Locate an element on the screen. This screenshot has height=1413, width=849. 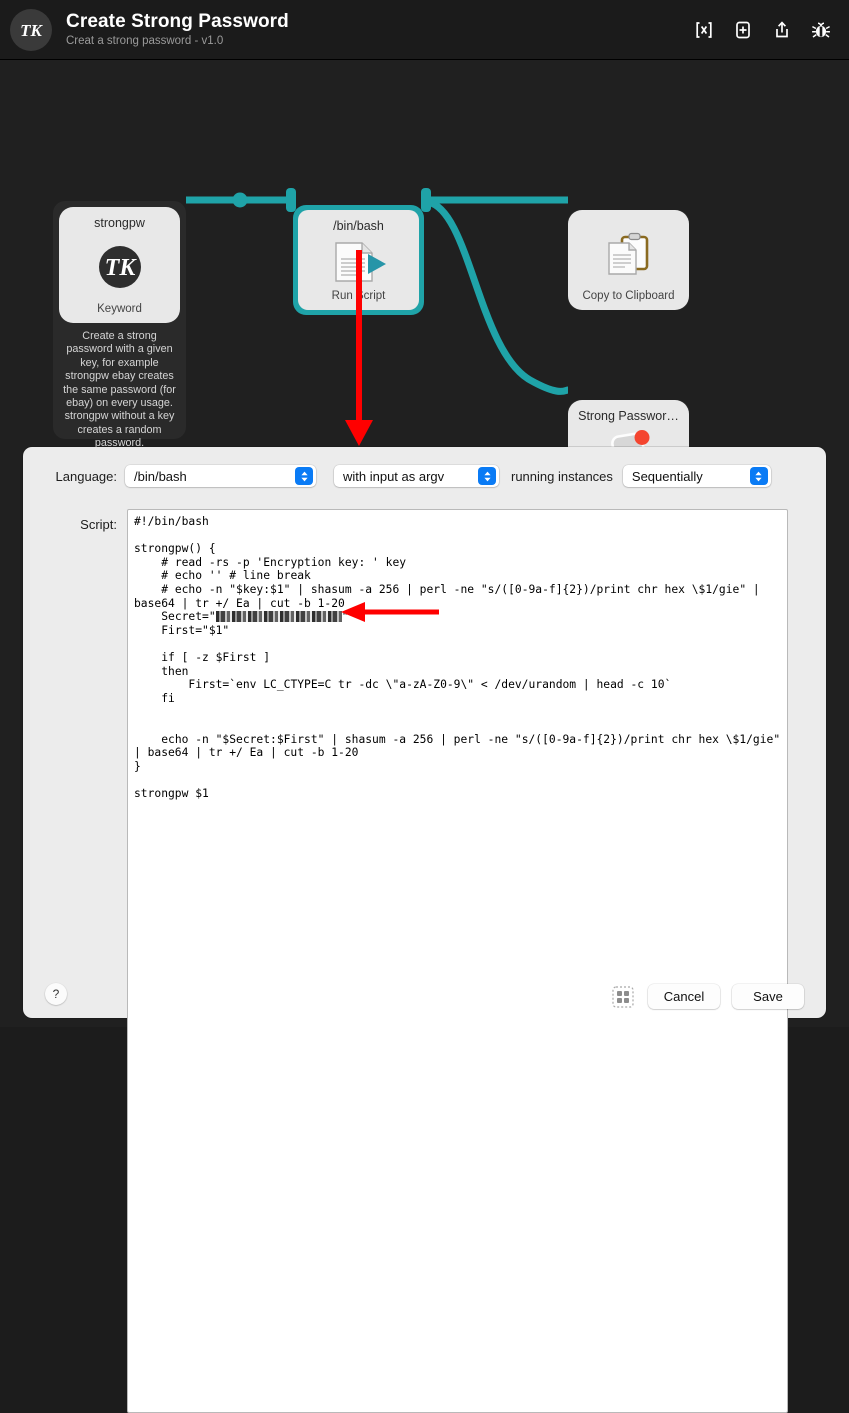
app-icon: TK is located at coordinates (31, 29).